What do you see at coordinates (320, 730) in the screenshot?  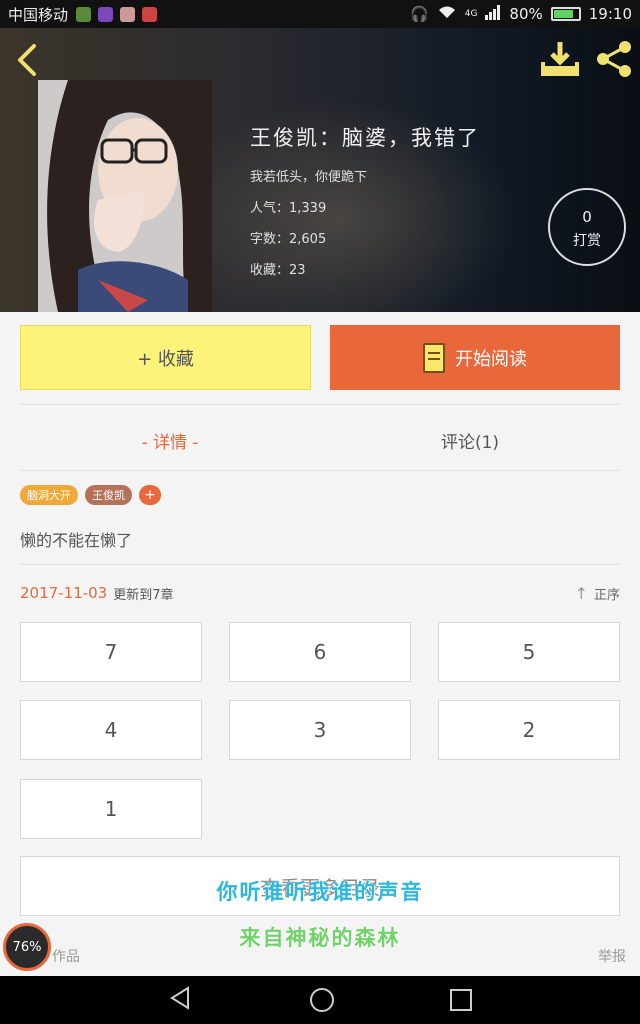 I see `chapter-button: 3` at bounding box center [320, 730].